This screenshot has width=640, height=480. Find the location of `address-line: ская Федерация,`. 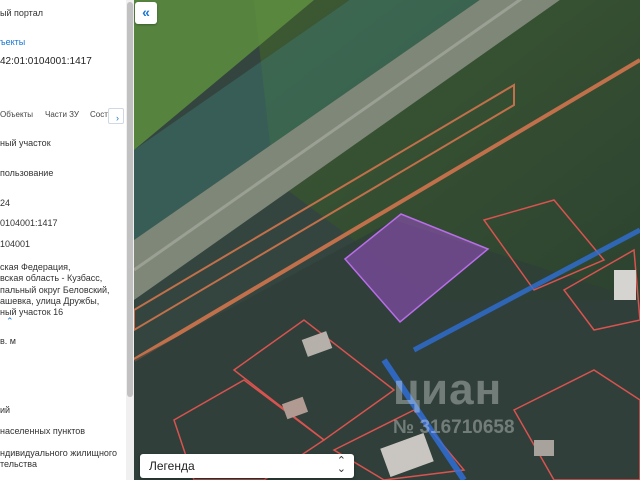

address-line: ская Федерация, is located at coordinates (35, 267).